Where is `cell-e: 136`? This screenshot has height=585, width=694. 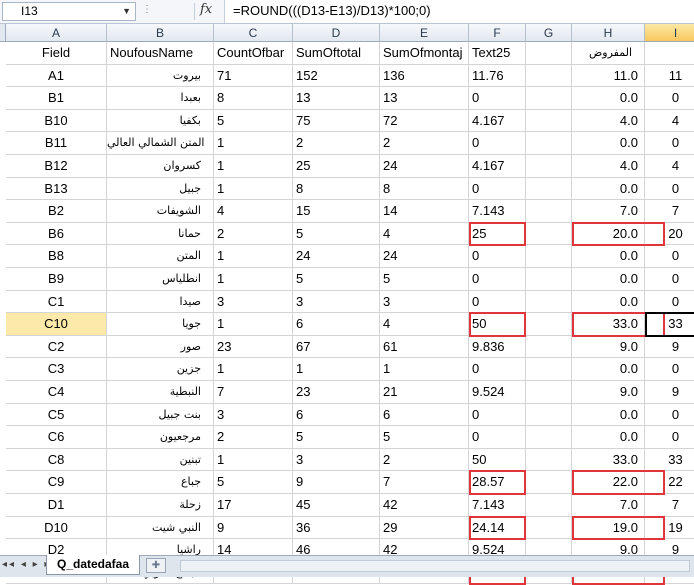 cell-e: 136 is located at coordinates (424, 76).